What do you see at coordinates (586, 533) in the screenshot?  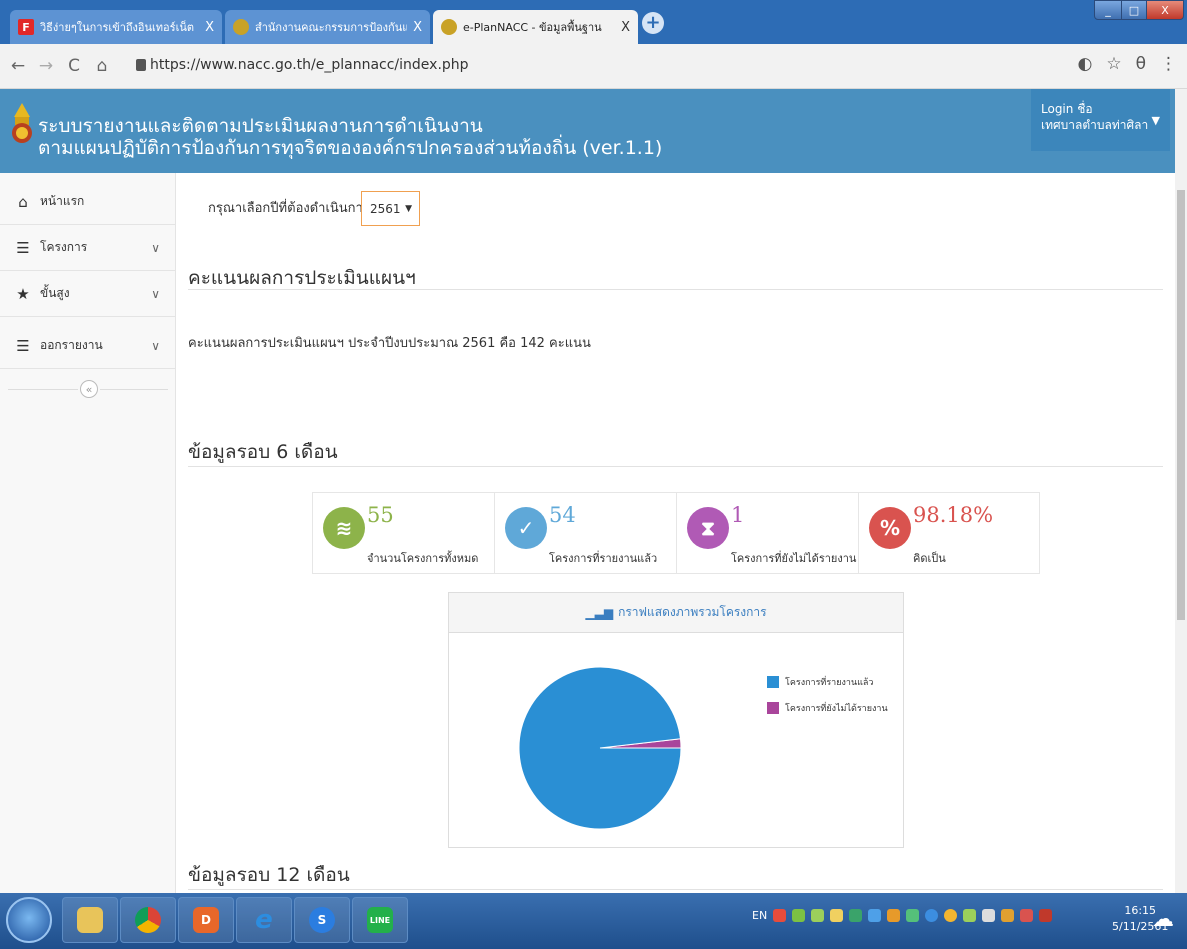 I see `stat-reported-projects: ✓ 54 โครงการที่รายงานแล้ว` at bounding box center [586, 533].